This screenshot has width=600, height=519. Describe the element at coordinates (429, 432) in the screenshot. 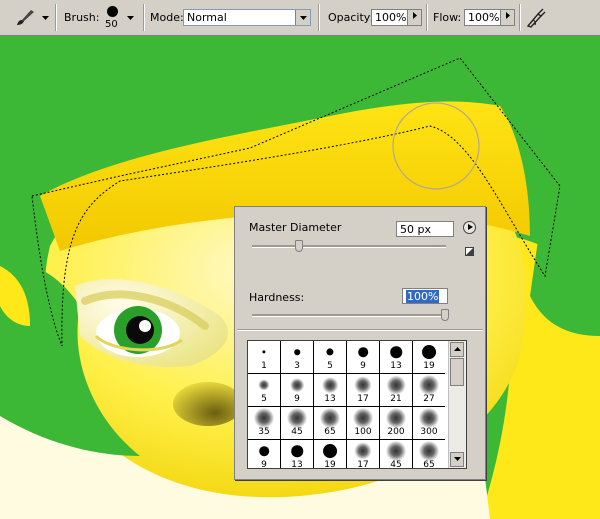

I see `brush-preset-size: 300` at that location.